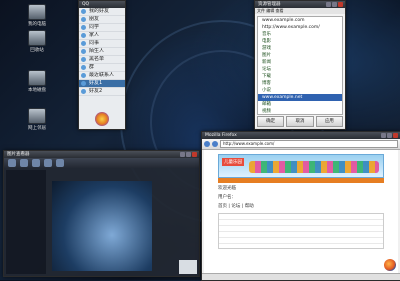 This screenshot has width=400, height=281. What do you see at coordinates (37, 78) in the screenshot?
I see `drive-icon` at bounding box center [37, 78].